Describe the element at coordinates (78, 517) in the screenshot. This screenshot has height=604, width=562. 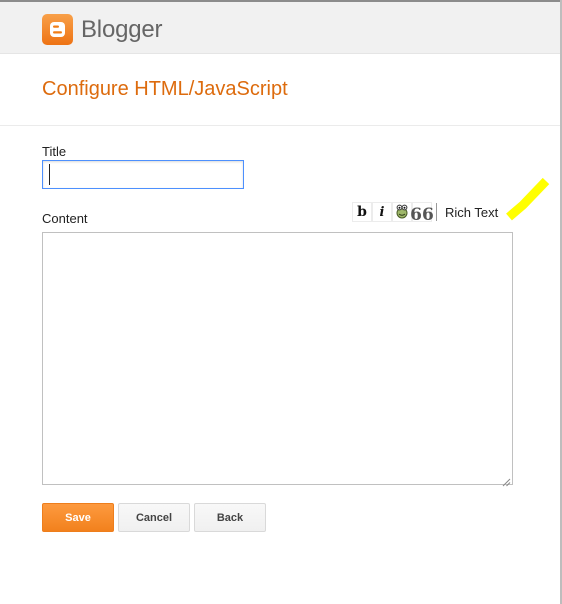
I see `save-button: Save` at that location.